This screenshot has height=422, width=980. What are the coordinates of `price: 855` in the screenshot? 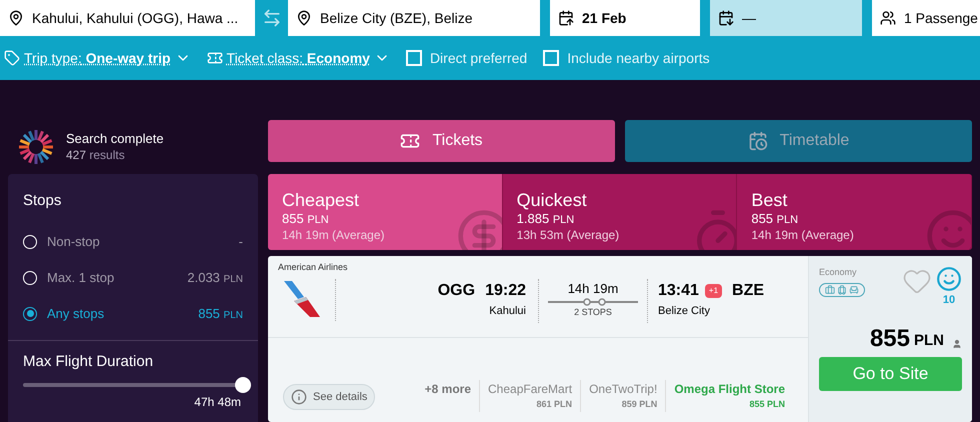 It's located at (890, 338).